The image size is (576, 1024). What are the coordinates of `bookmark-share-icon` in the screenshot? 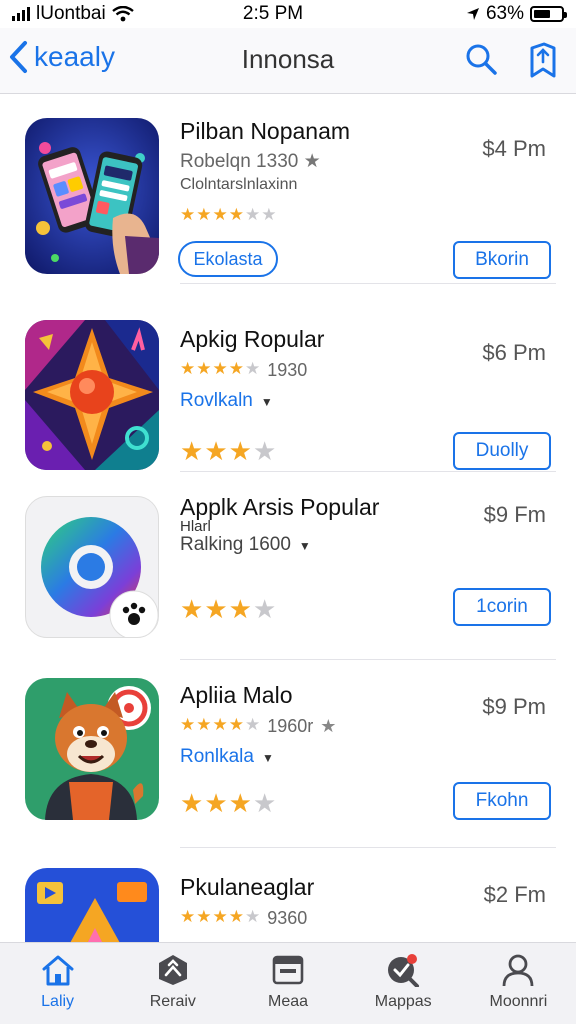 It's located at (543, 60).